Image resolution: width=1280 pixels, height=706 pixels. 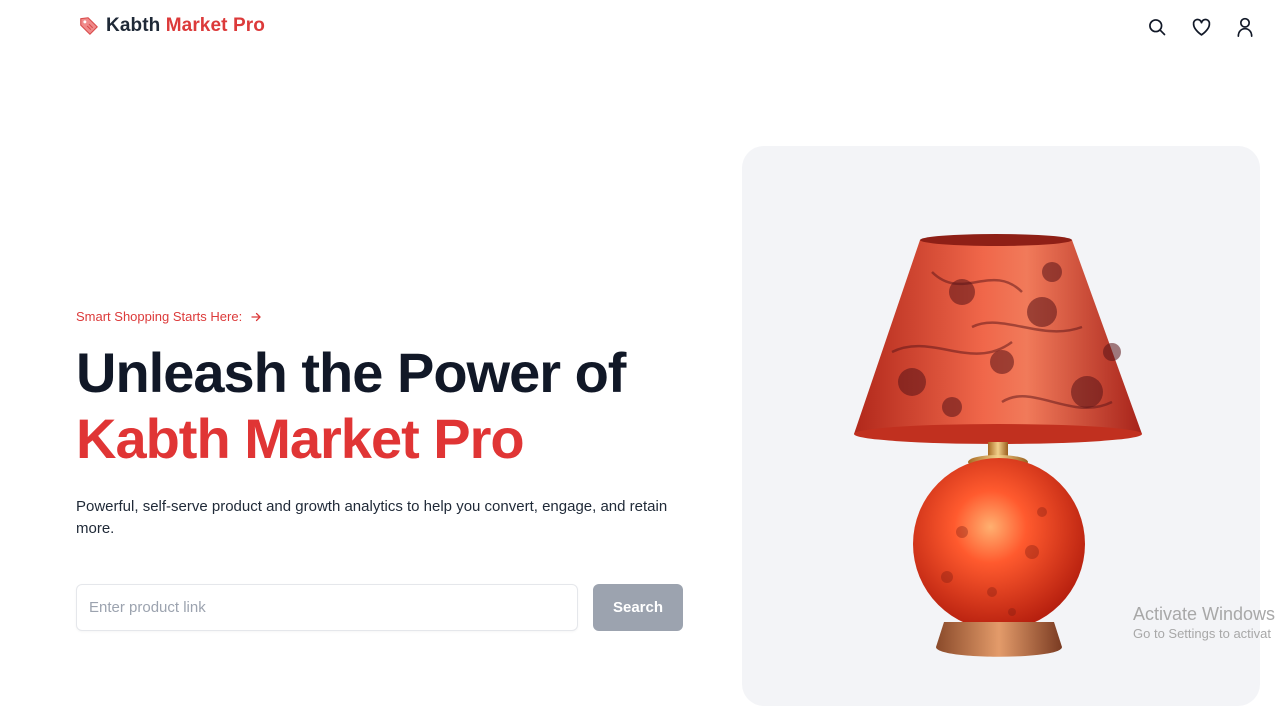 What do you see at coordinates (1157, 27) in the screenshot?
I see `search-icon` at bounding box center [1157, 27].